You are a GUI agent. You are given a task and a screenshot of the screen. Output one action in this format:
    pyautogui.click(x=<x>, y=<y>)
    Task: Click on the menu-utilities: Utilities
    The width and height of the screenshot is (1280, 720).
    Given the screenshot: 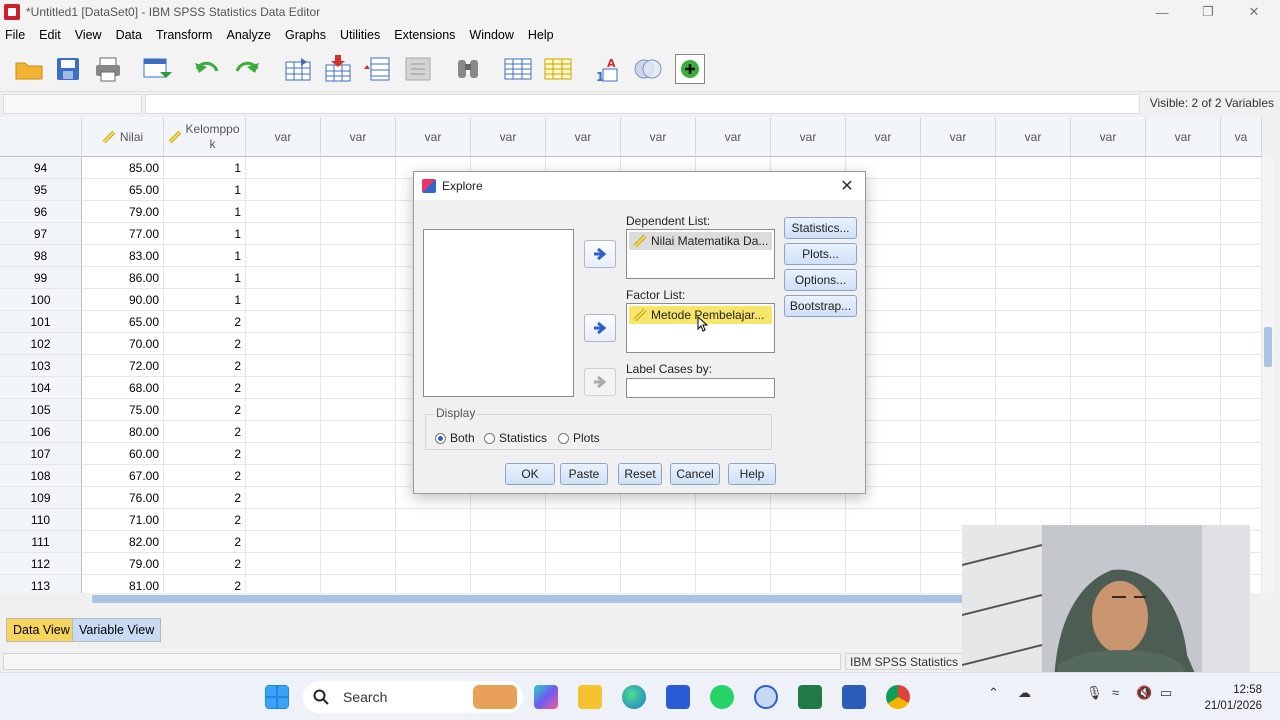 What is the action you would take?
    pyautogui.click(x=362, y=35)
    